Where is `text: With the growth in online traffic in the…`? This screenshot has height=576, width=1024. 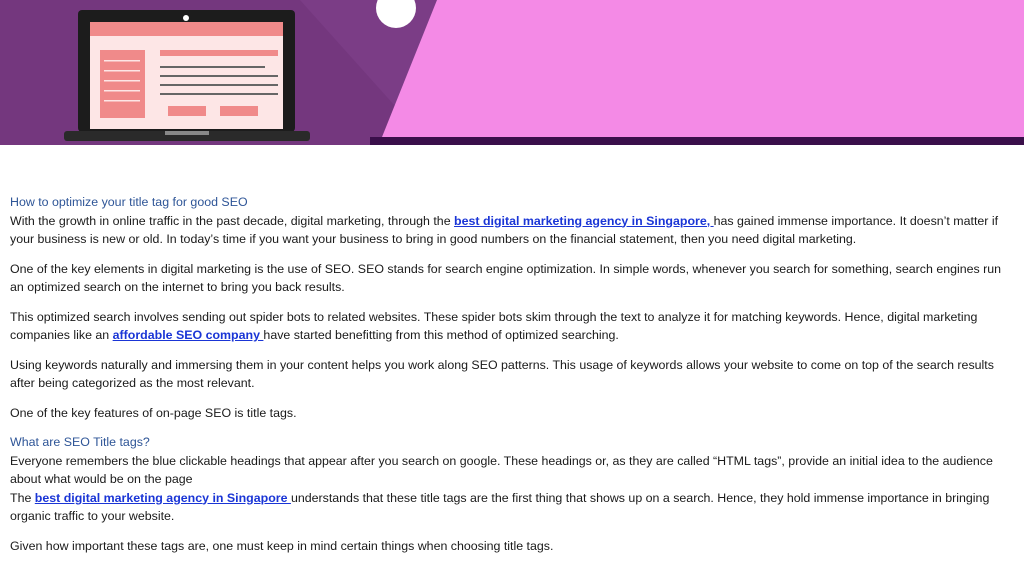 text: With the growth in online traffic in the… is located at coordinates (232, 220).